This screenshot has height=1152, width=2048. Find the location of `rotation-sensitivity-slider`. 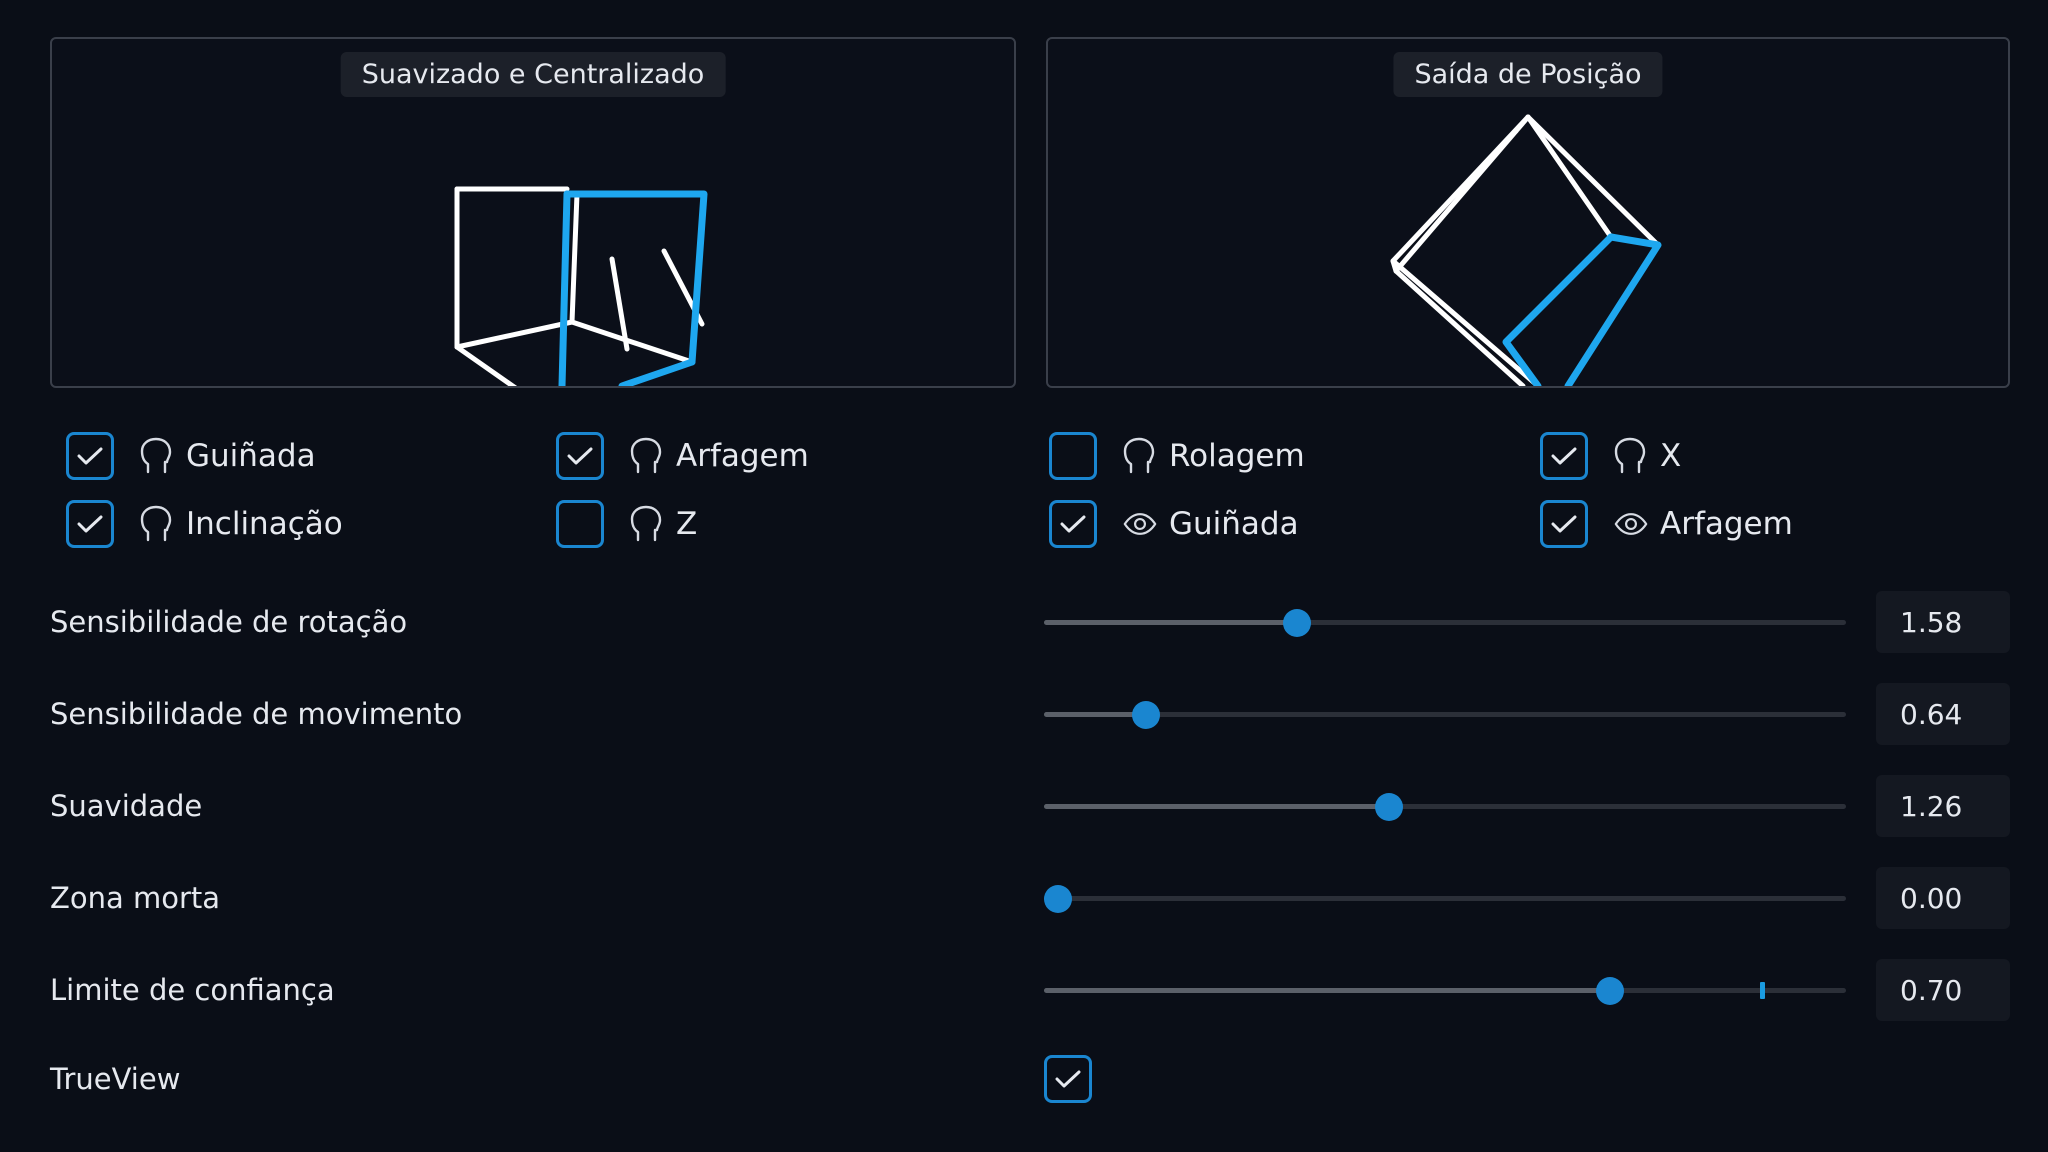

rotation-sensitivity-slider is located at coordinates (1445, 622).